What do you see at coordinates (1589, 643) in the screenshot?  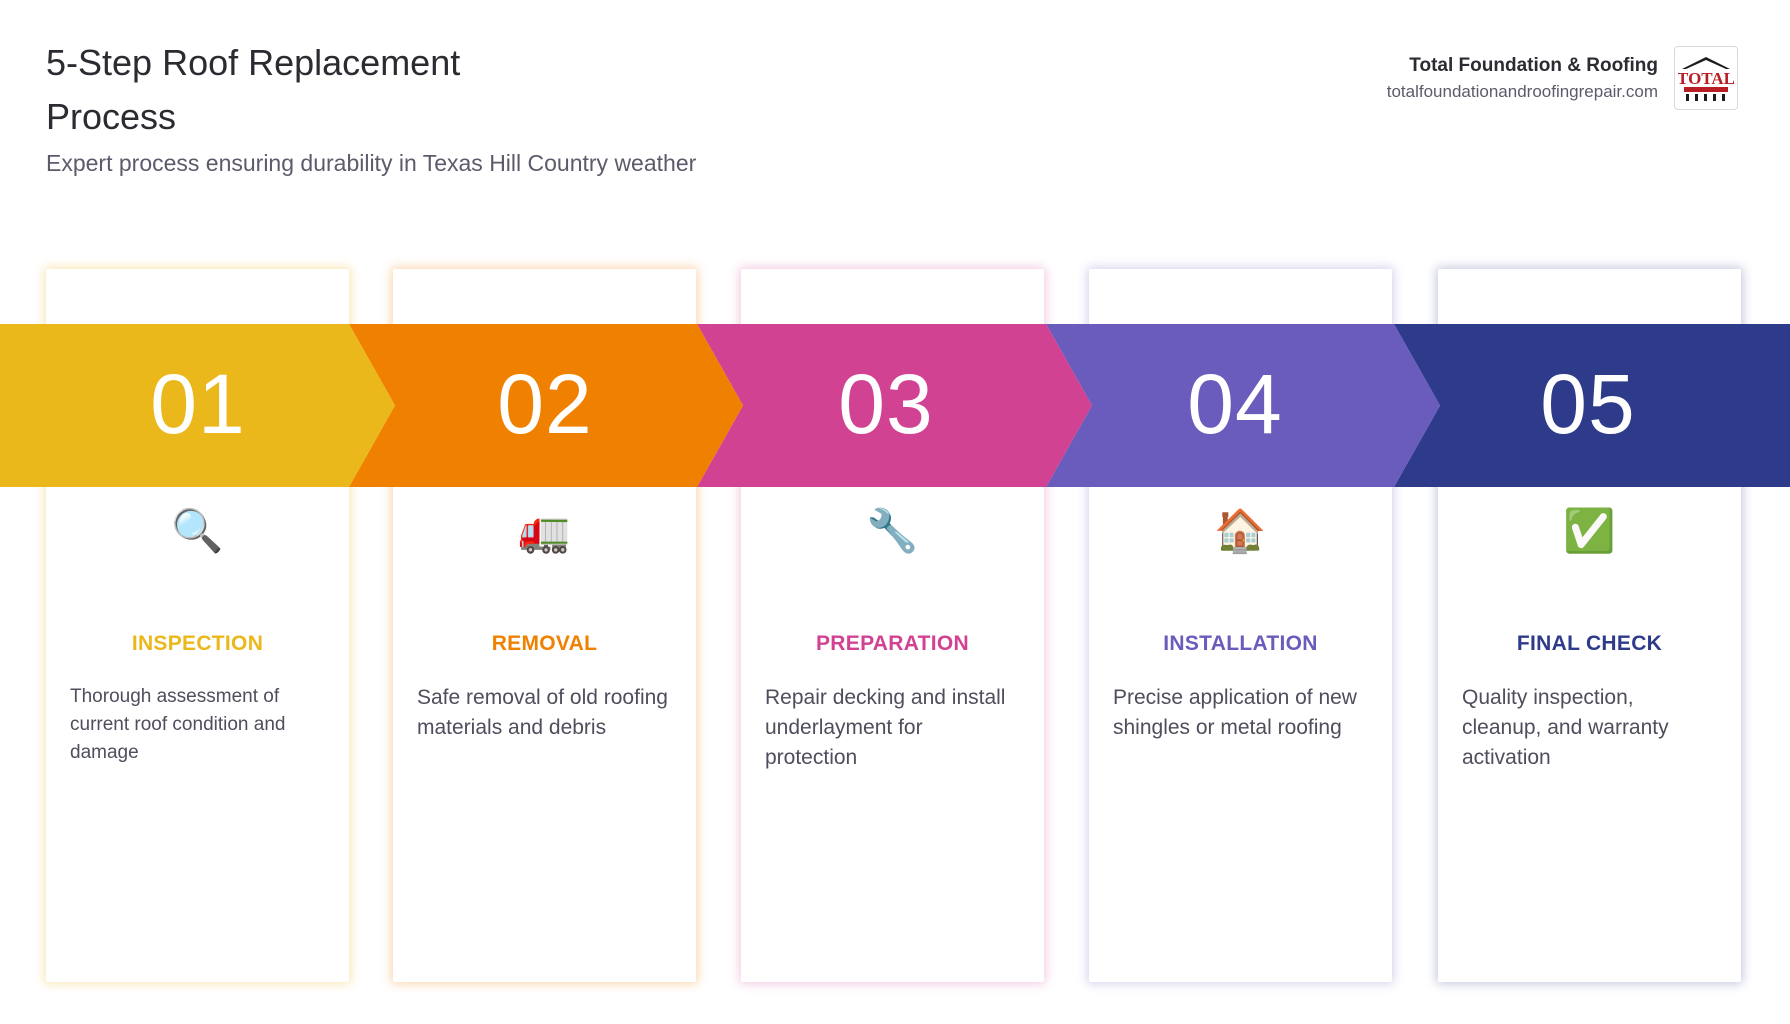 I see `step-title: FINAL CHECK` at bounding box center [1589, 643].